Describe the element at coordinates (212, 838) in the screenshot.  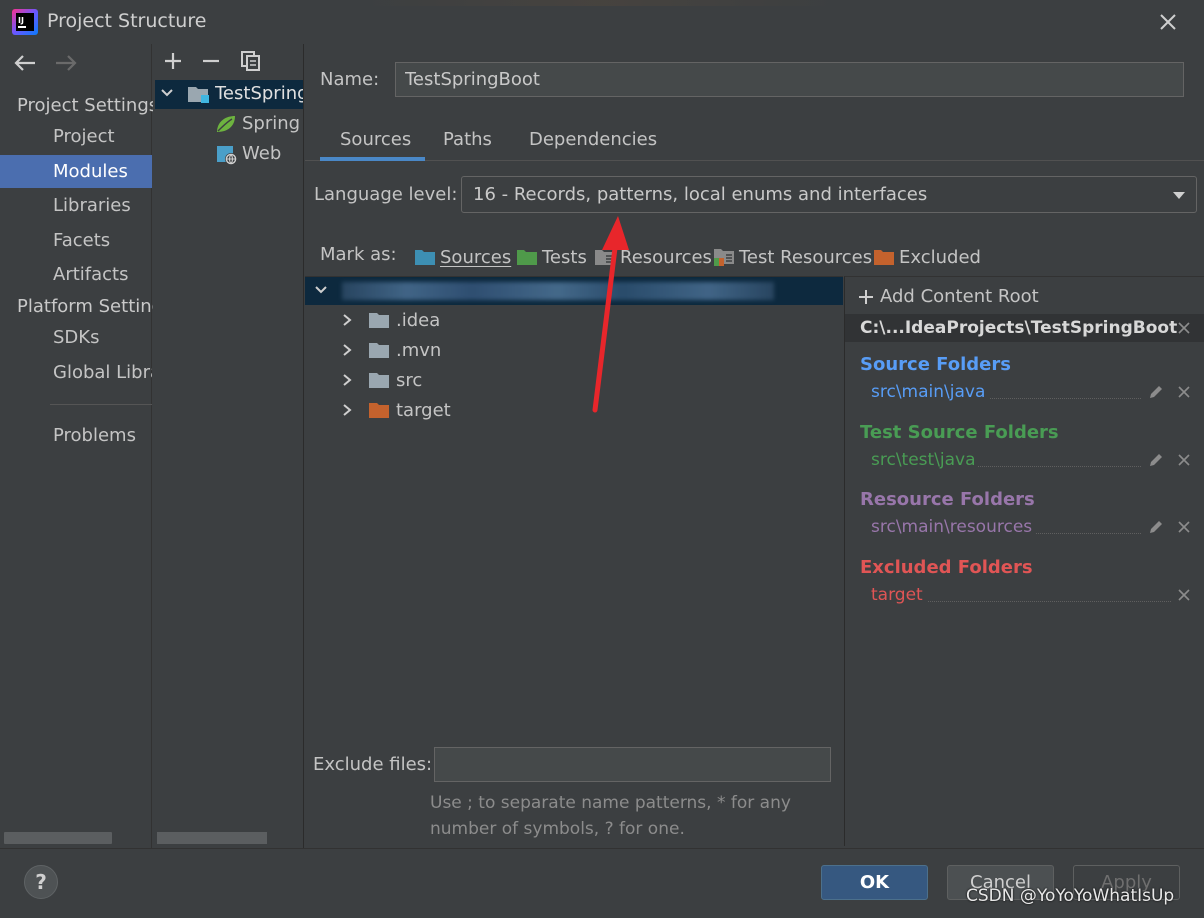
I see `module-tree-scrollbar` at that location.